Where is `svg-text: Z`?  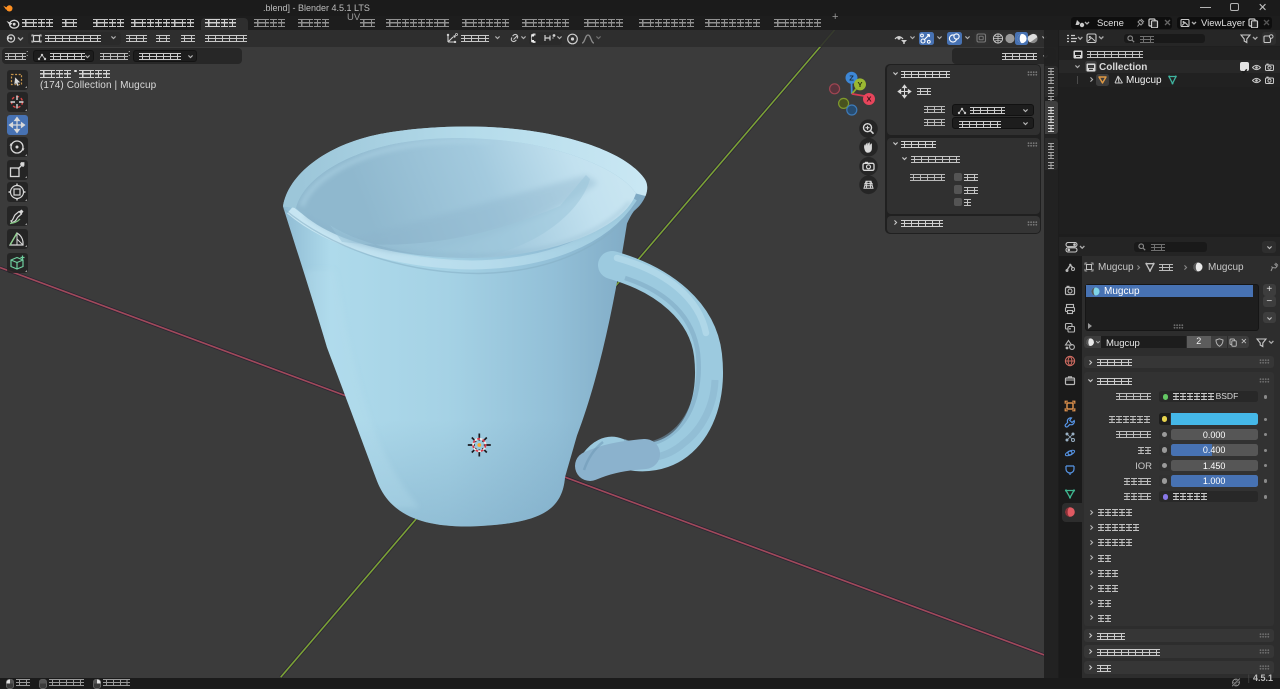 svg-text: Z is located at coordinates (851, 77).